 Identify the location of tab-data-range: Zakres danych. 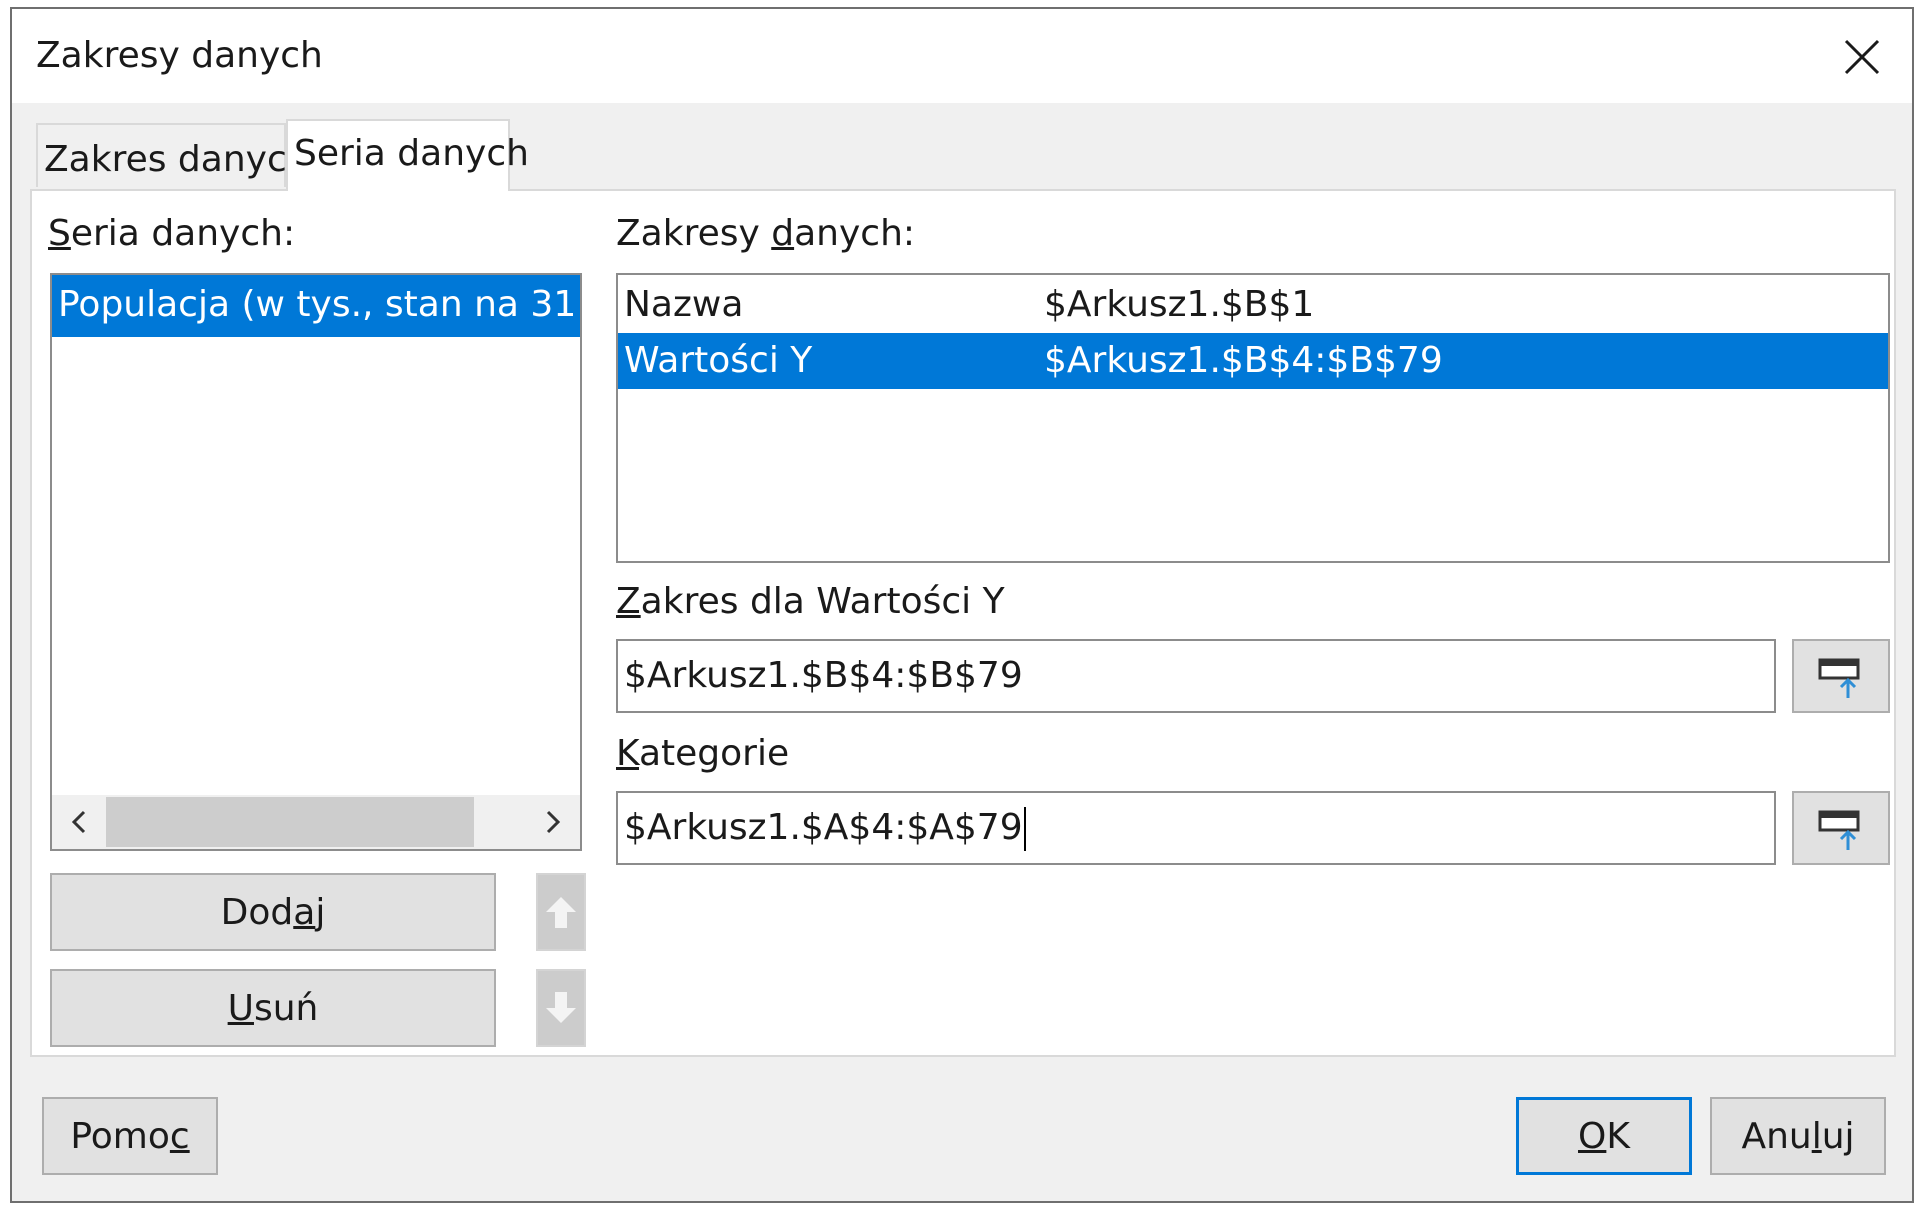
(173, 155).